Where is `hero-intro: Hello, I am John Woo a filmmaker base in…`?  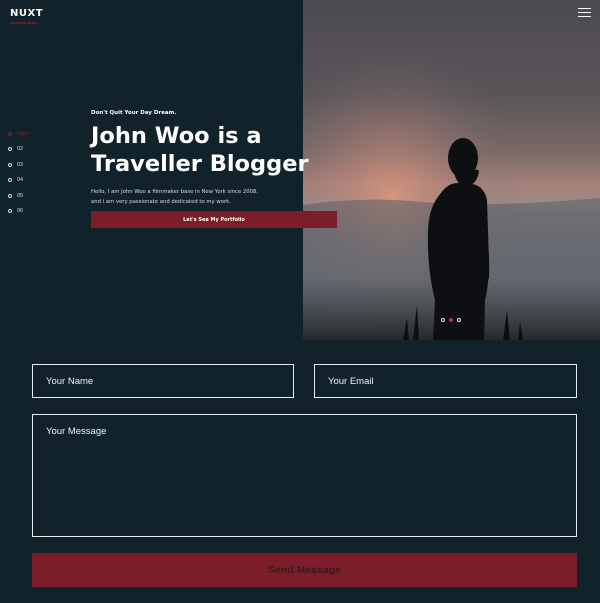 hero-intro: Hello, I am John Woo a filmmaker base in… is located at coordinates (191, 197).